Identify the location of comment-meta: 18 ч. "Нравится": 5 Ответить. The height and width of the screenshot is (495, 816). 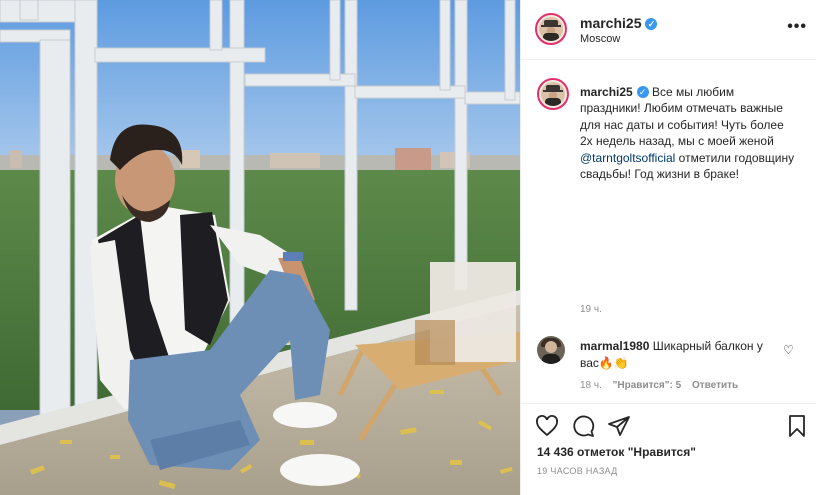
(663, 385).